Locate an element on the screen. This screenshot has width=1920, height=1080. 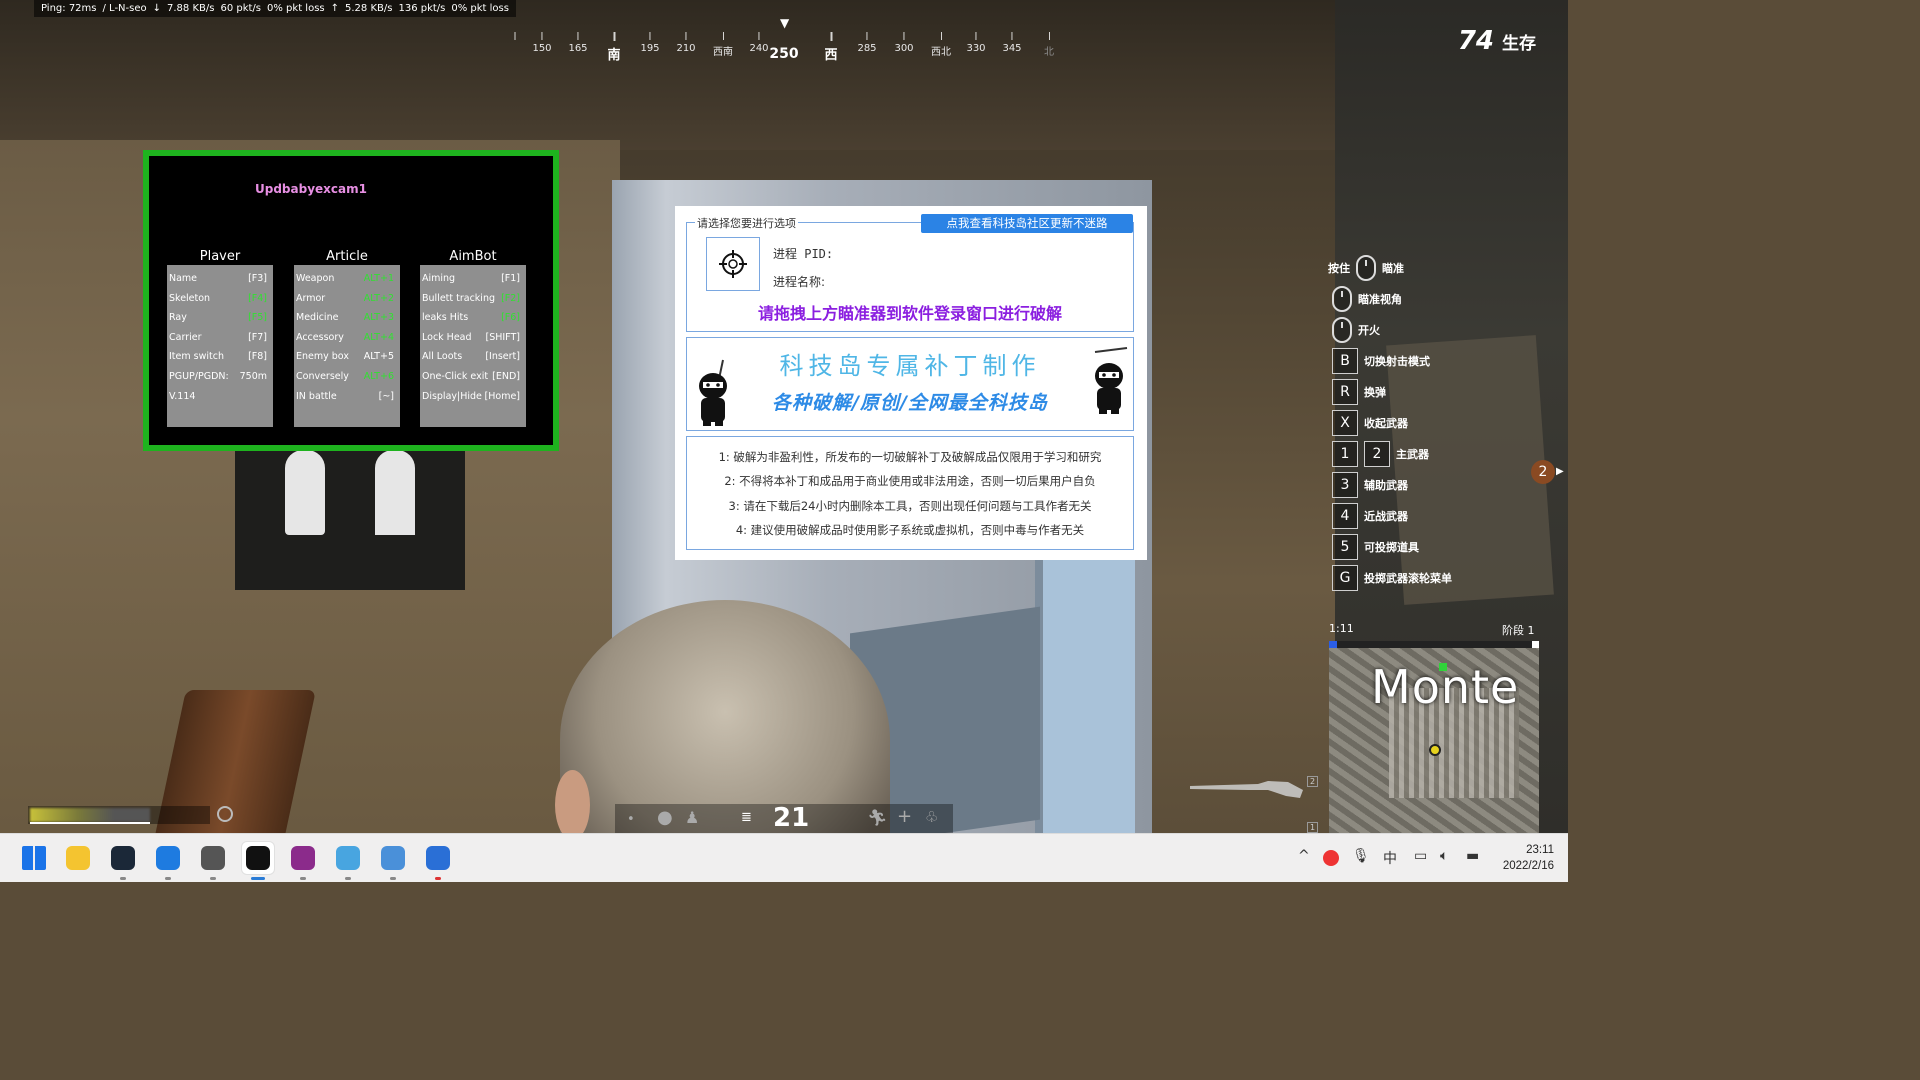
monitor-app-icon-glyph is located at coordinates (393, 858).